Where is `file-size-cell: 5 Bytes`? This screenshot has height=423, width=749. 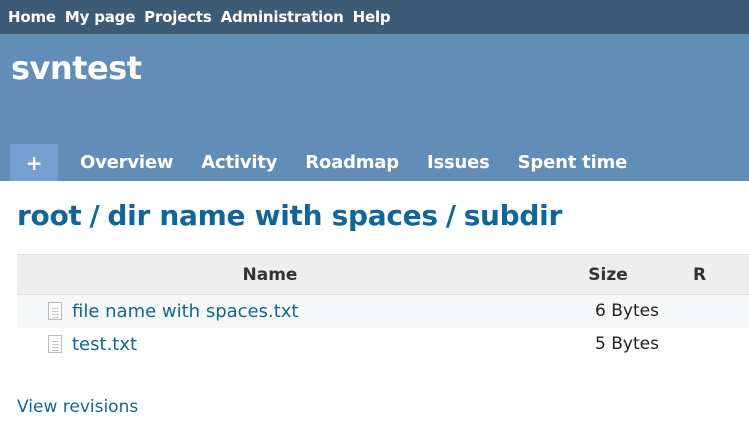
file-size-cell: 5 Bytes is located at coordinates (608, 344).